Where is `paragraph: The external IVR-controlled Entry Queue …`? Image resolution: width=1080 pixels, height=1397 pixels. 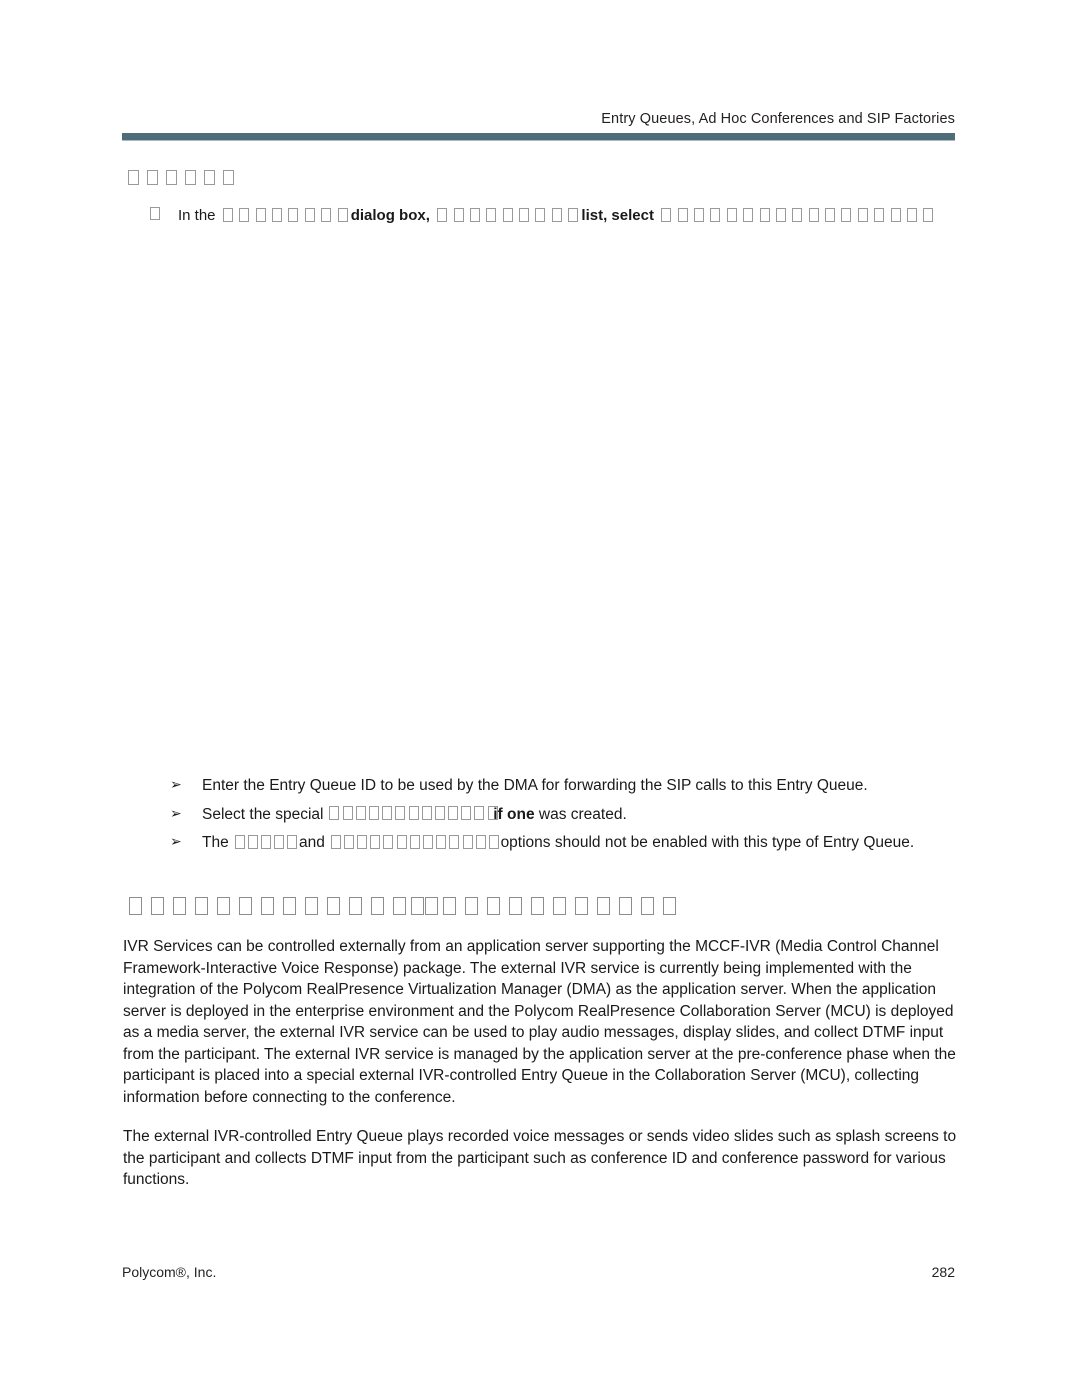
paragraph: The external IVR-controlled Entry Queue … is located at coordinates (540, 1158).